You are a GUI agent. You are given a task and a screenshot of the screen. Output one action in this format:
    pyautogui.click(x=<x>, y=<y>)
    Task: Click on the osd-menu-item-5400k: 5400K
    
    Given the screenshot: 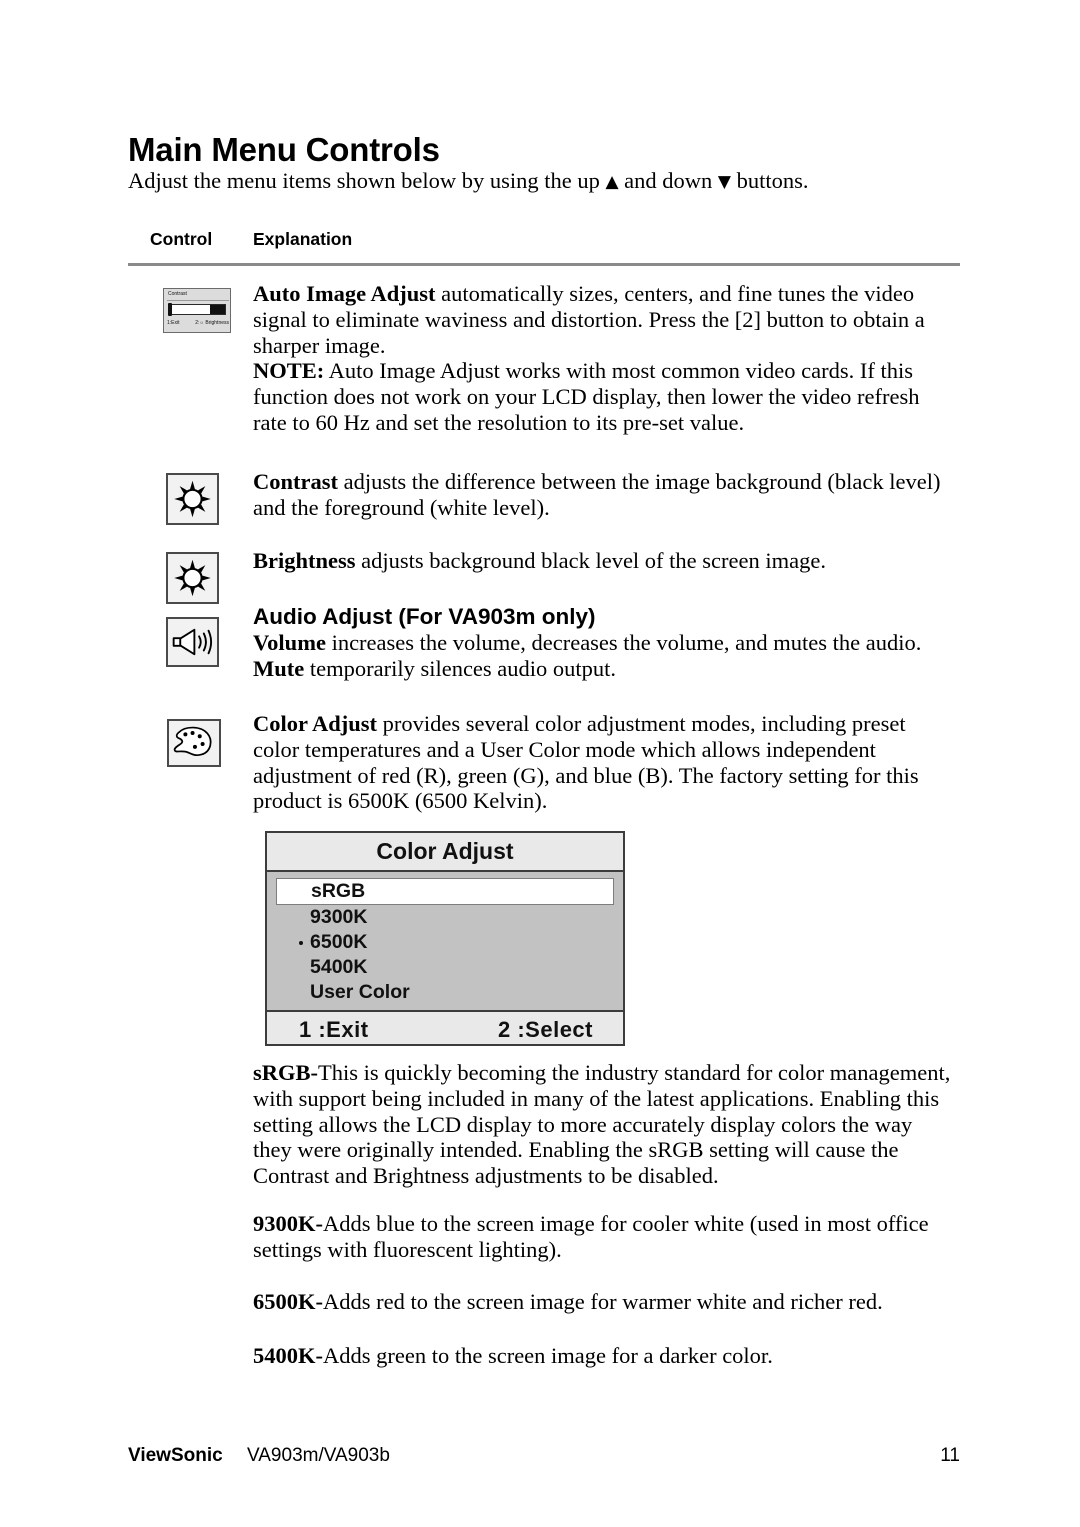 What is the action you would take?
    pyautogui.click(x=445, y=967)
    